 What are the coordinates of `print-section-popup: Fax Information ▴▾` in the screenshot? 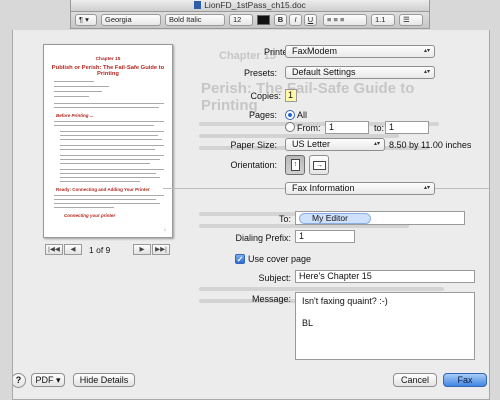 It's located at (360, 188).